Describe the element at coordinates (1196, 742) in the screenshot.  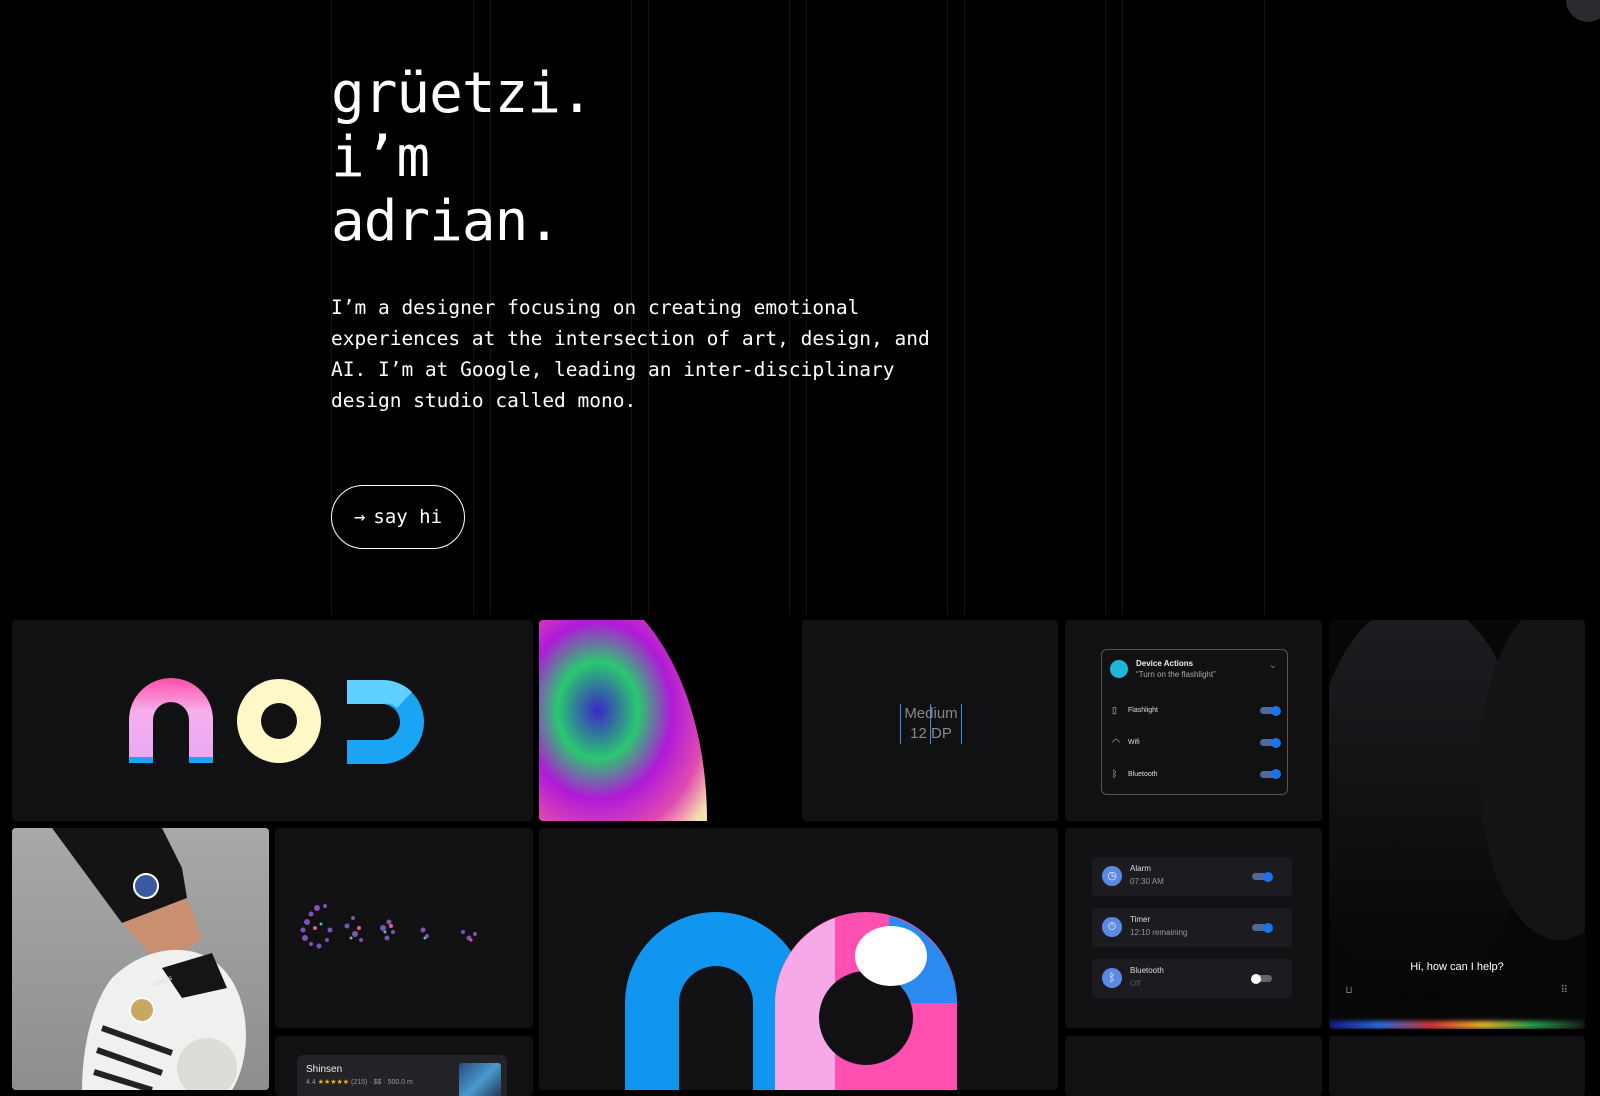
I see `device-action-row: ◠ Wifi` at that location.